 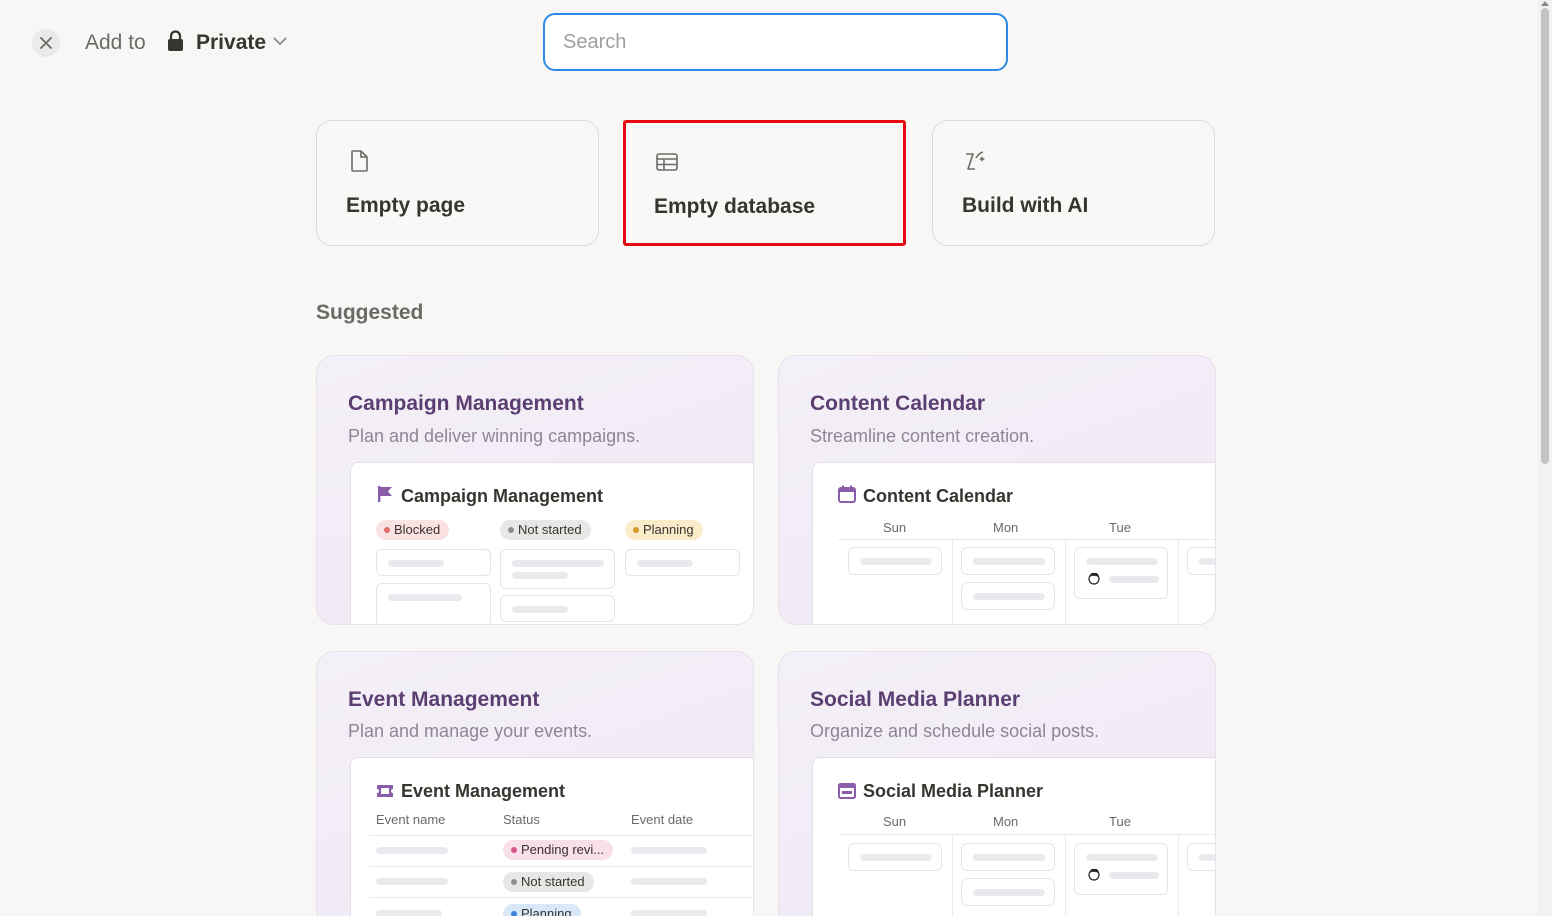 What do you see at coordinates (1073, 183) in the screenshot?
I see `build-with-ai-button: Build with AI` at bounding box center [1073, 183].